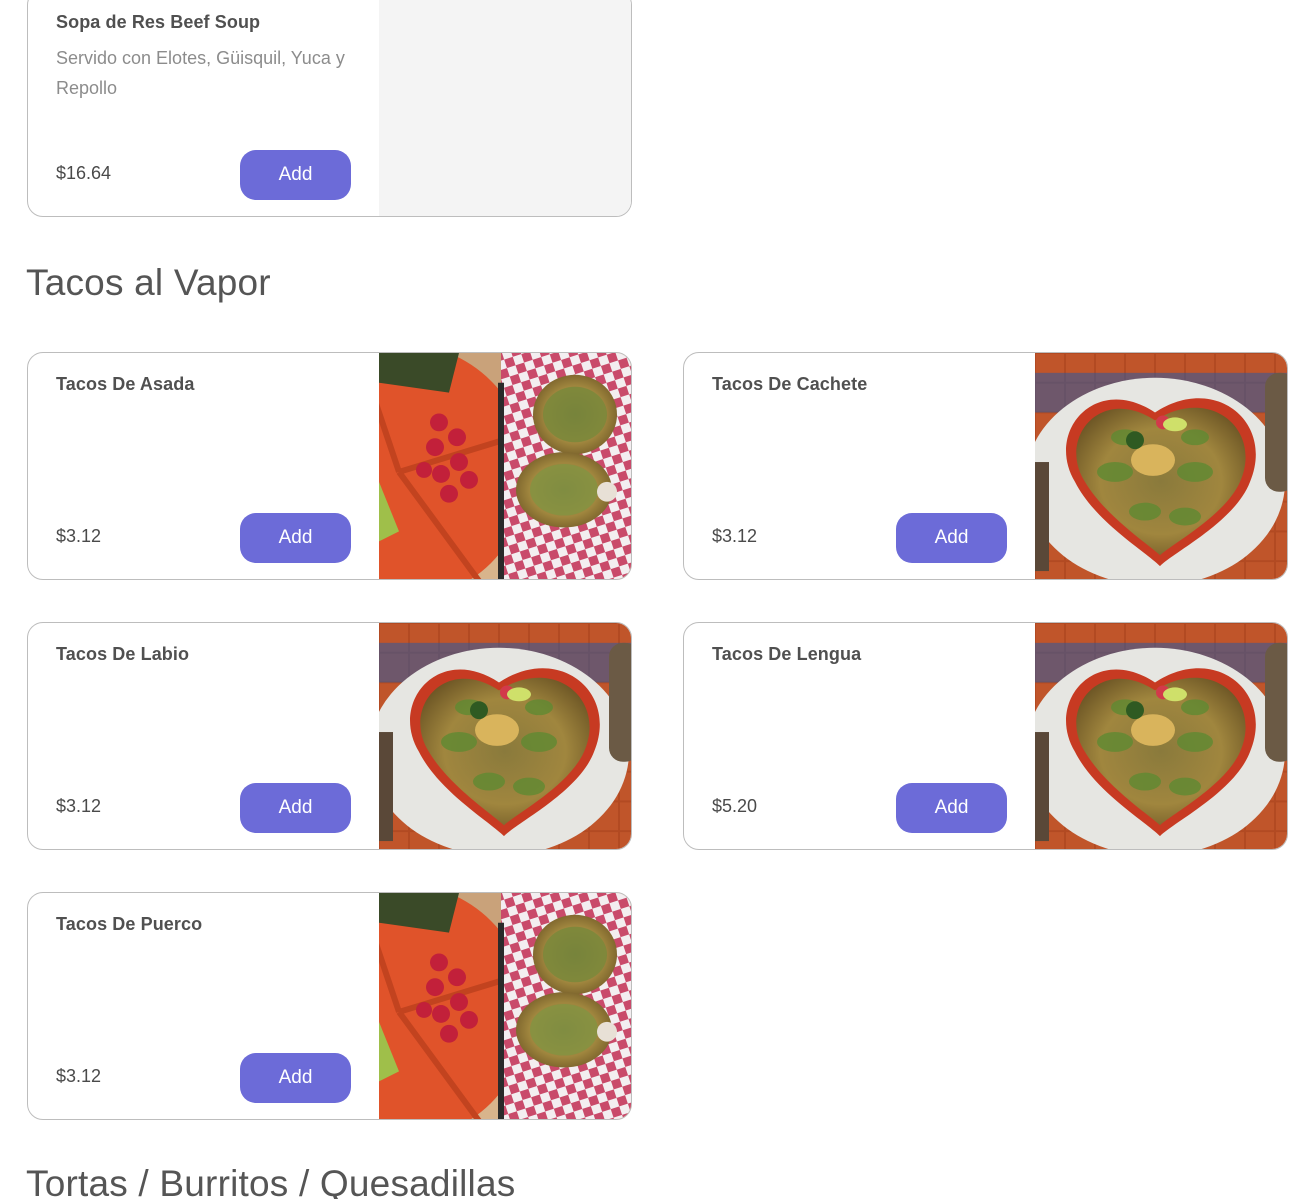 The image size is (1314, 1199). I want to click on menu-item-card: Tacos De Cachete $3.12 Add, so click(985, 466).